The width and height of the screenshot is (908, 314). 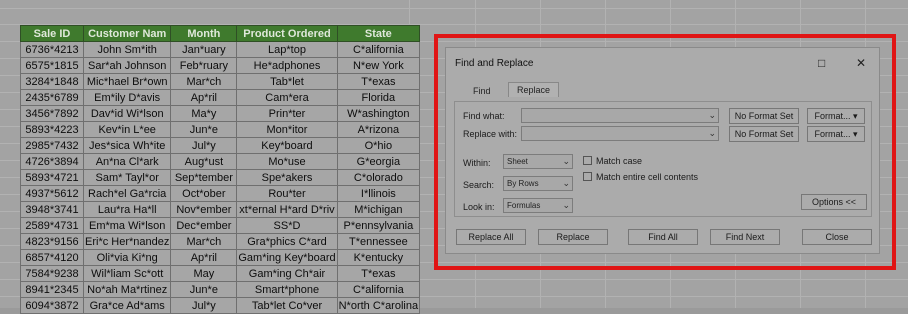 I want to click on table-cell: Dav*id Wi*lson, so click(x=127, y=113).